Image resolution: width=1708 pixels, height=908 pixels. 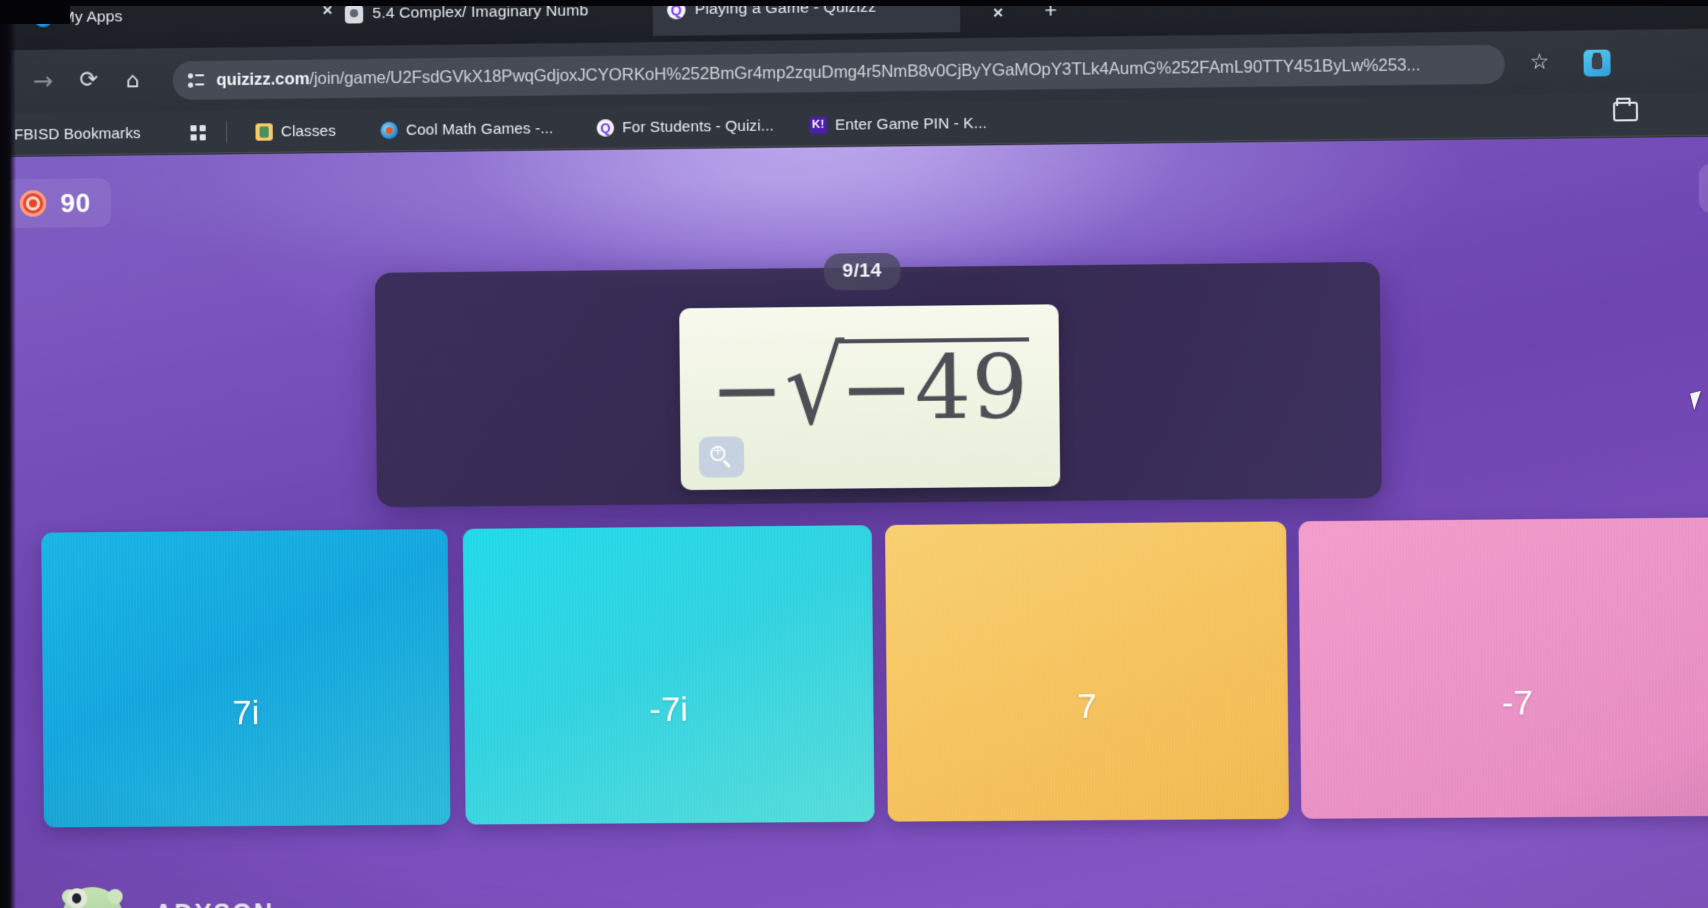 I want to click on document-icon, so click(x=354, y=14).